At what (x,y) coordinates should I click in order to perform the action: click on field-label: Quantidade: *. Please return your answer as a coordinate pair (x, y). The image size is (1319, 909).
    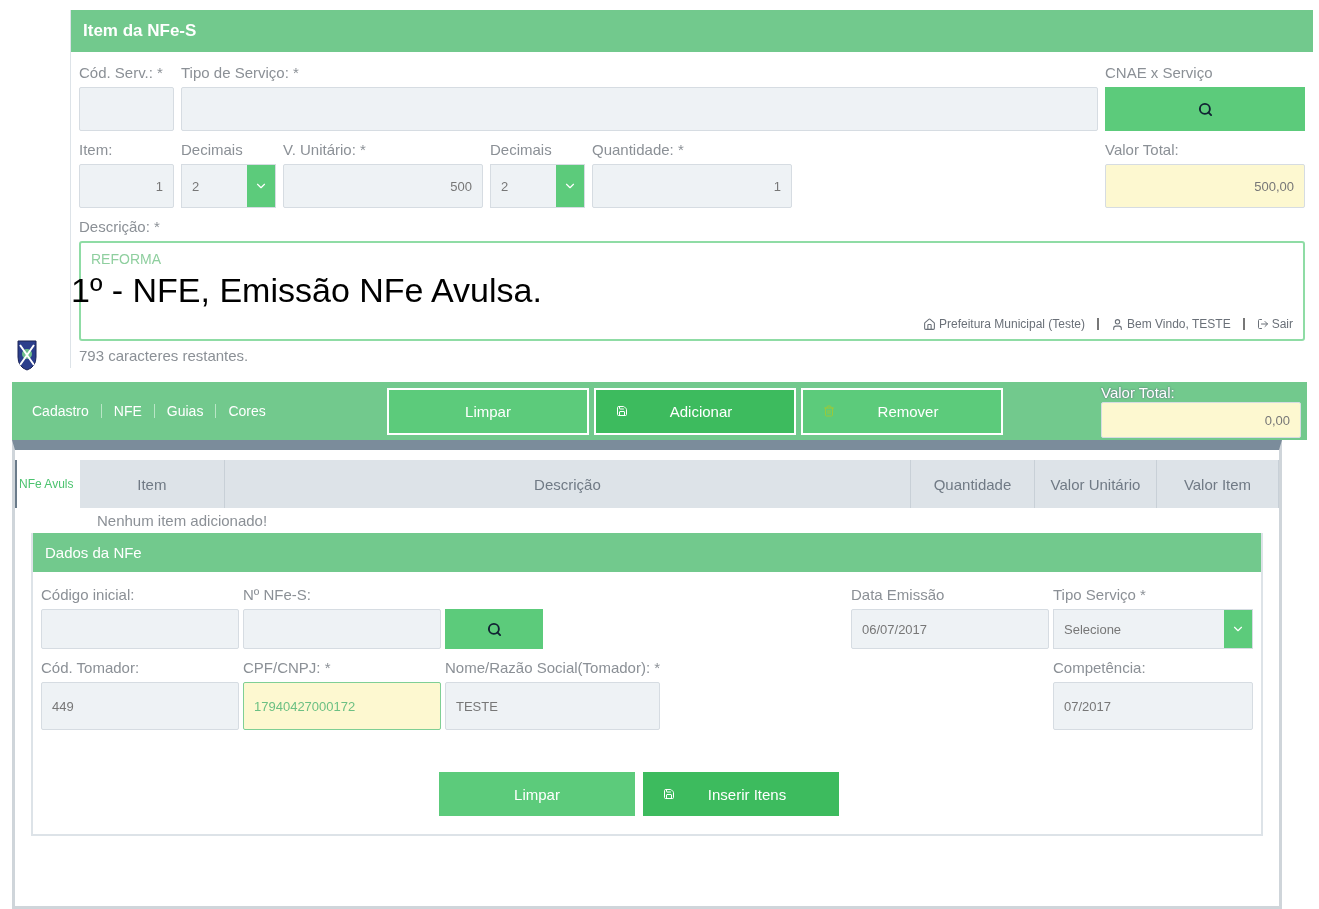
    Looking at the image, I should click on (638, 149).